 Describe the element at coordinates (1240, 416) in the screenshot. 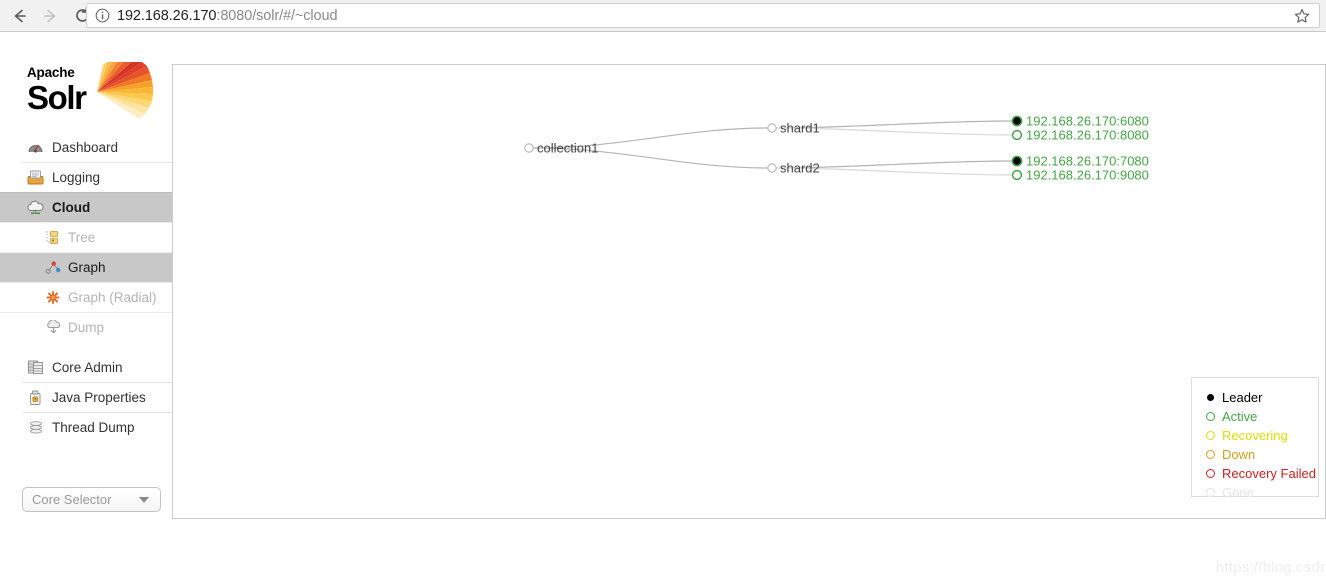

I see `legend-label: Active` at that location.